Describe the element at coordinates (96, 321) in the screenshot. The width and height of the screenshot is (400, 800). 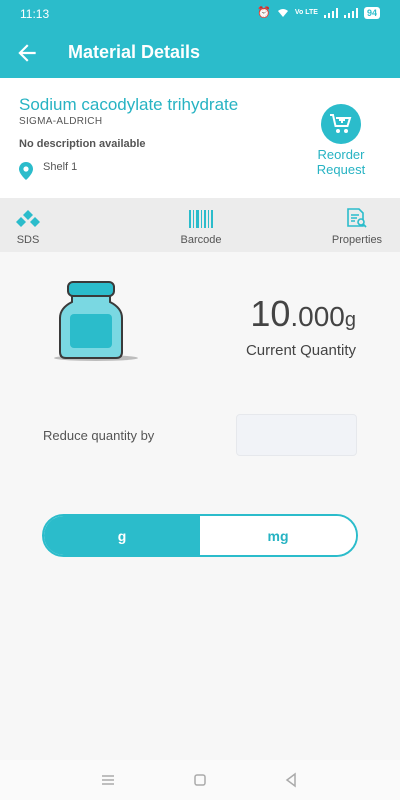
I see `jar-icon` at that location.